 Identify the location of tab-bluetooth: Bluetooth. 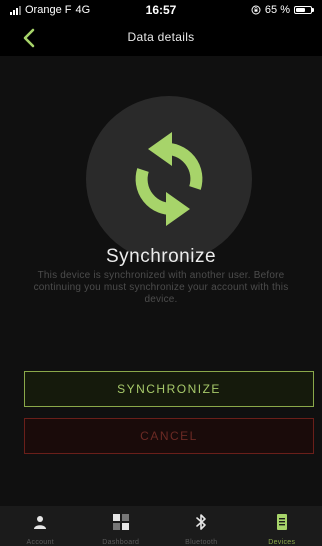
(201, 526).